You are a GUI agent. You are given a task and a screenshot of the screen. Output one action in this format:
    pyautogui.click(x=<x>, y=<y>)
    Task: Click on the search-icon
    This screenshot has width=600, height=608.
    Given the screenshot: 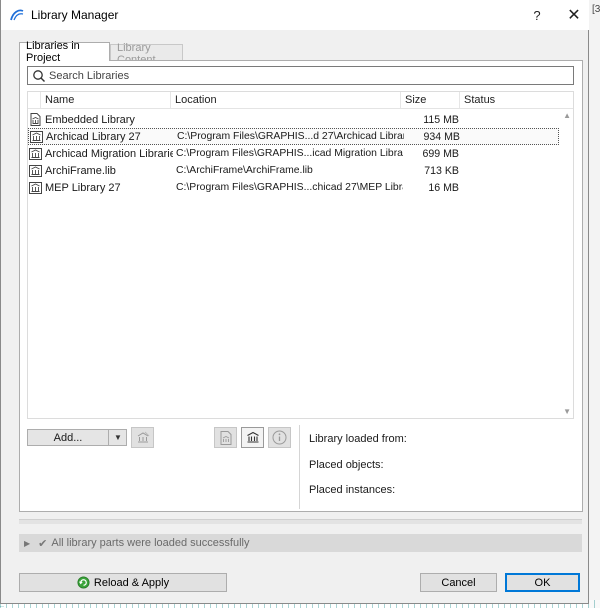 What is the action you would take?
    pyautogui.click(x=39, y=75)
    